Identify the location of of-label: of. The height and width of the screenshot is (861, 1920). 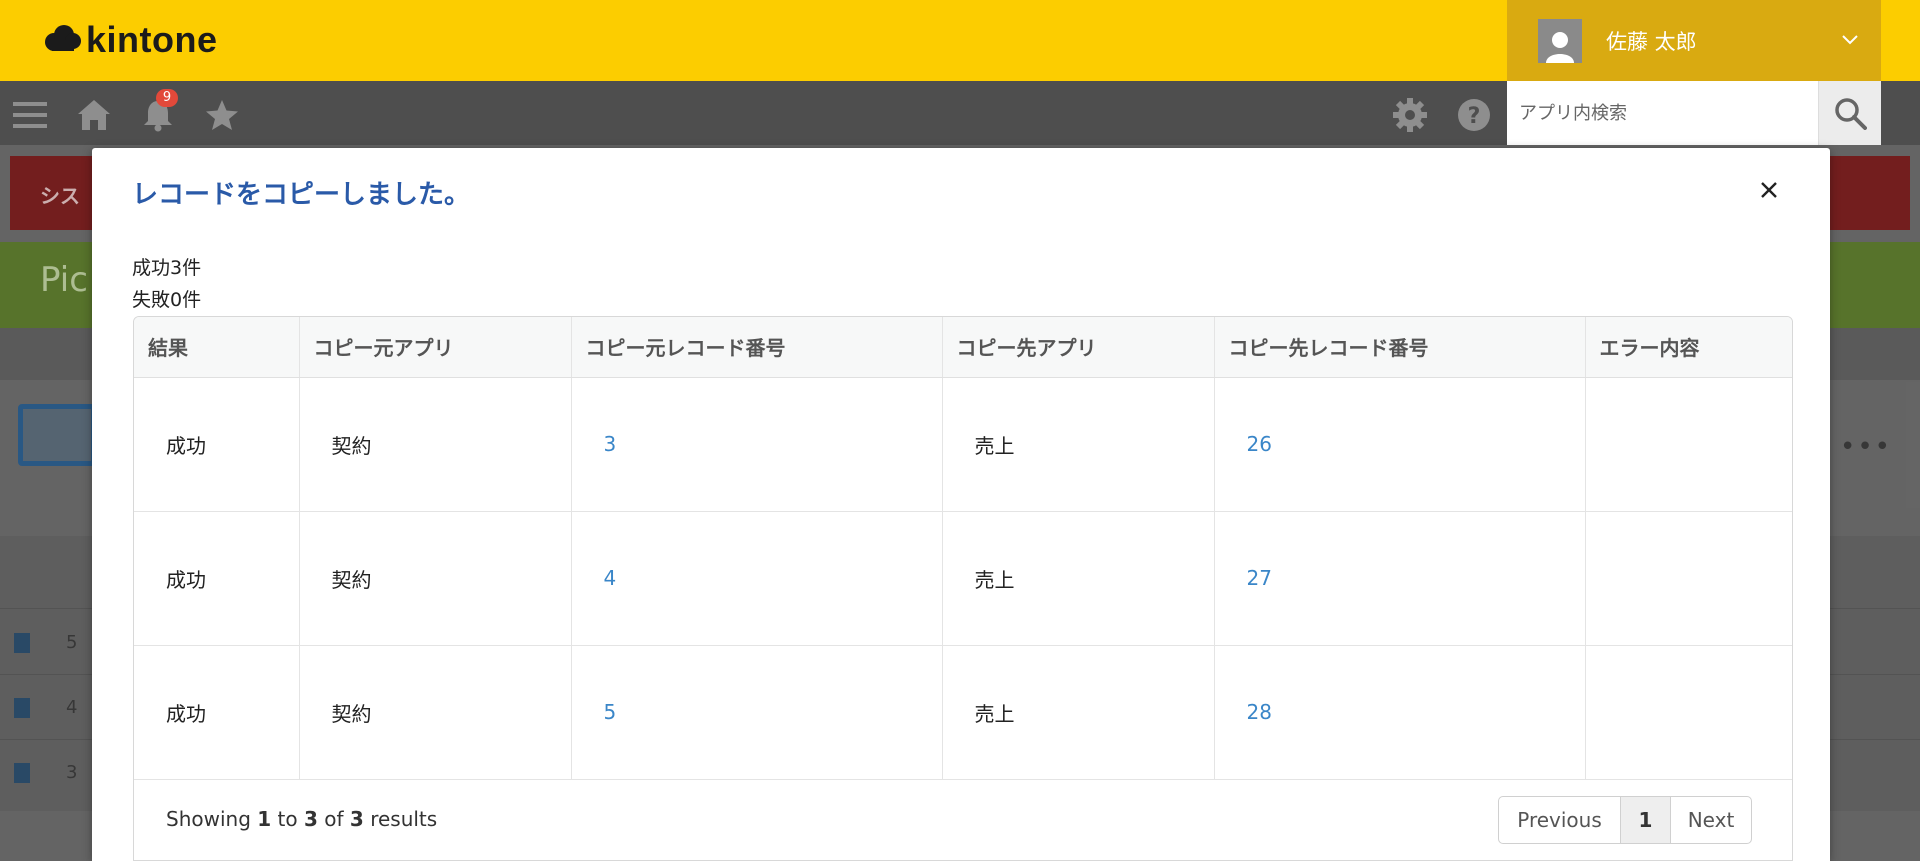
(334, 819).